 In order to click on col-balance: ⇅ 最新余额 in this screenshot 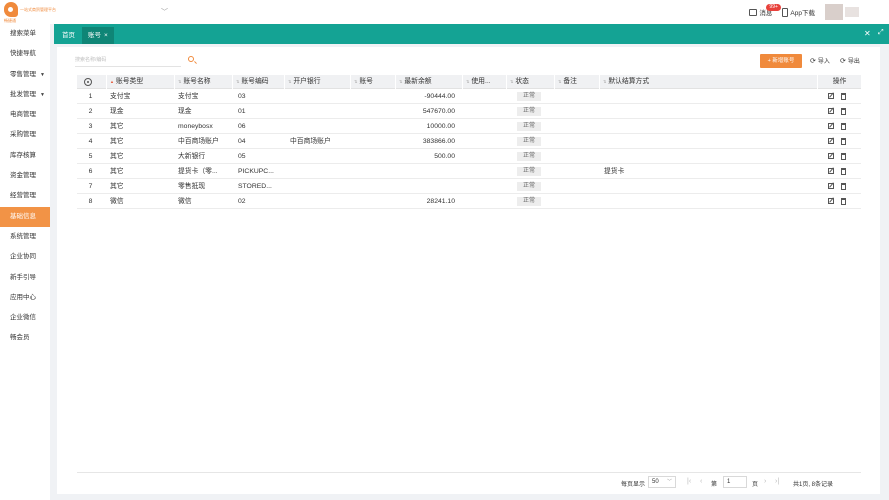, I will do `click(428, 82)`.